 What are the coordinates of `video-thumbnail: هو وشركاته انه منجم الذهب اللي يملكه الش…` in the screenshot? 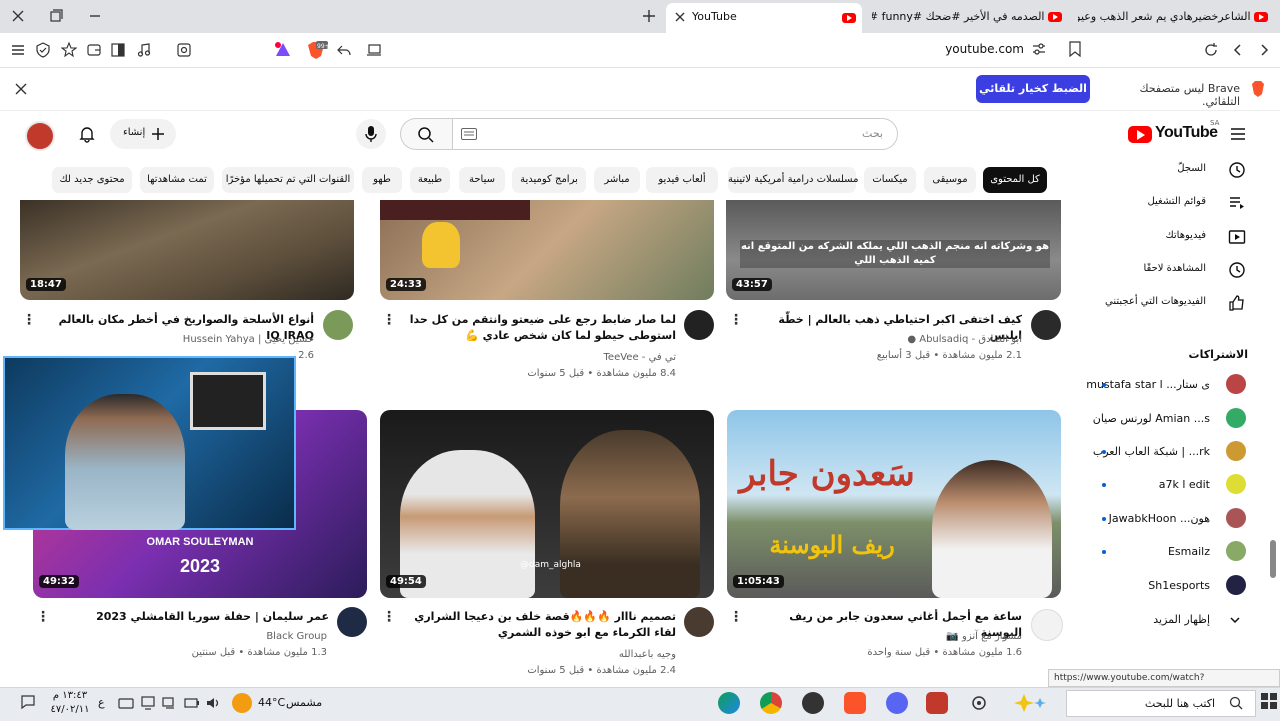 It's located at (893, 250).